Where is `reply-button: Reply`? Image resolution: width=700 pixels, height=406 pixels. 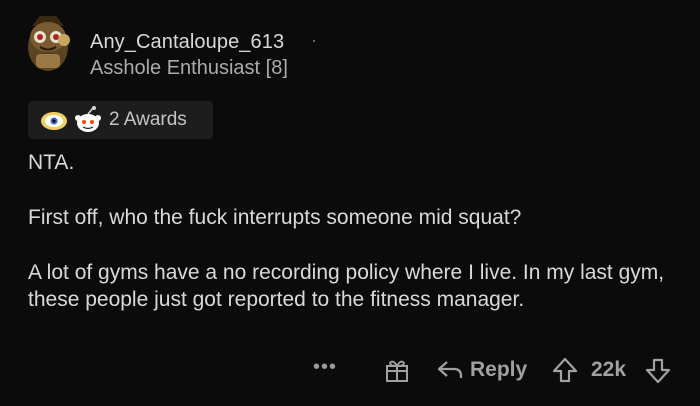
reply-button: Reply is located at coordinates (498, 370).